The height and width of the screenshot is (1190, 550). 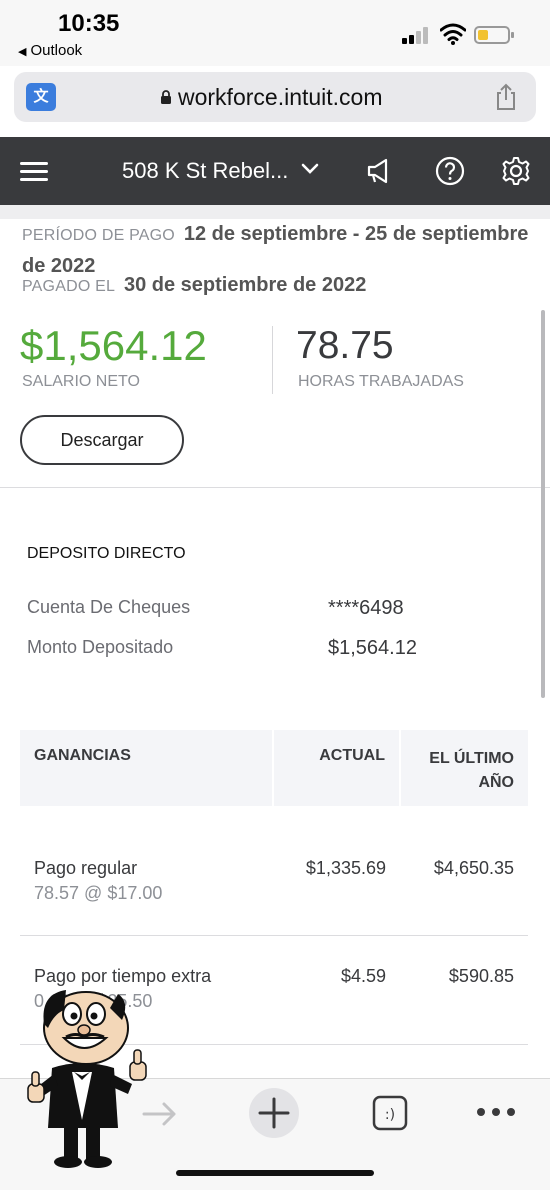 I want to click on wifi-icon, so click(x=453, y=34).